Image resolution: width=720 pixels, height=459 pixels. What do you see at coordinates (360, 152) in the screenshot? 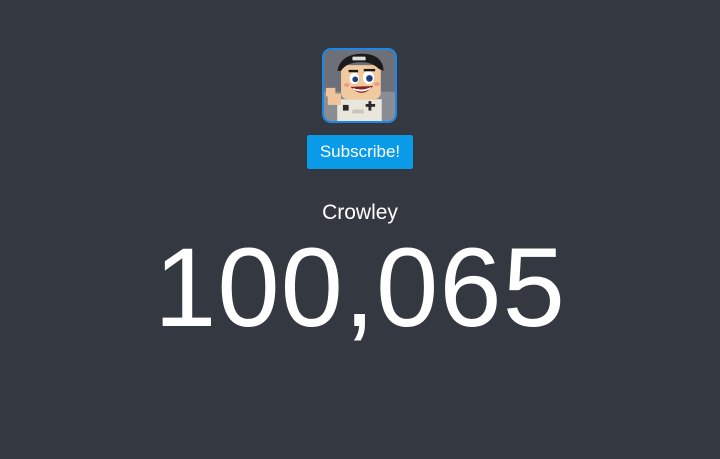
I see `subscribe-button: Subscribe!` at bounding box center [360, 152].